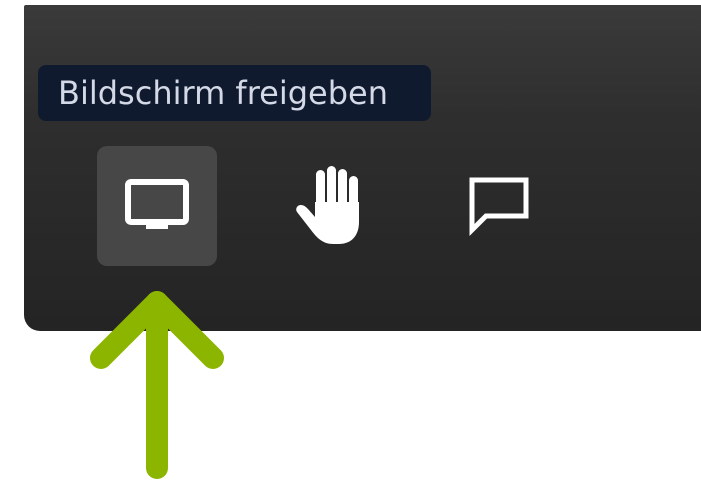  I want to click on arrow-up-icon, so click(157, 385).